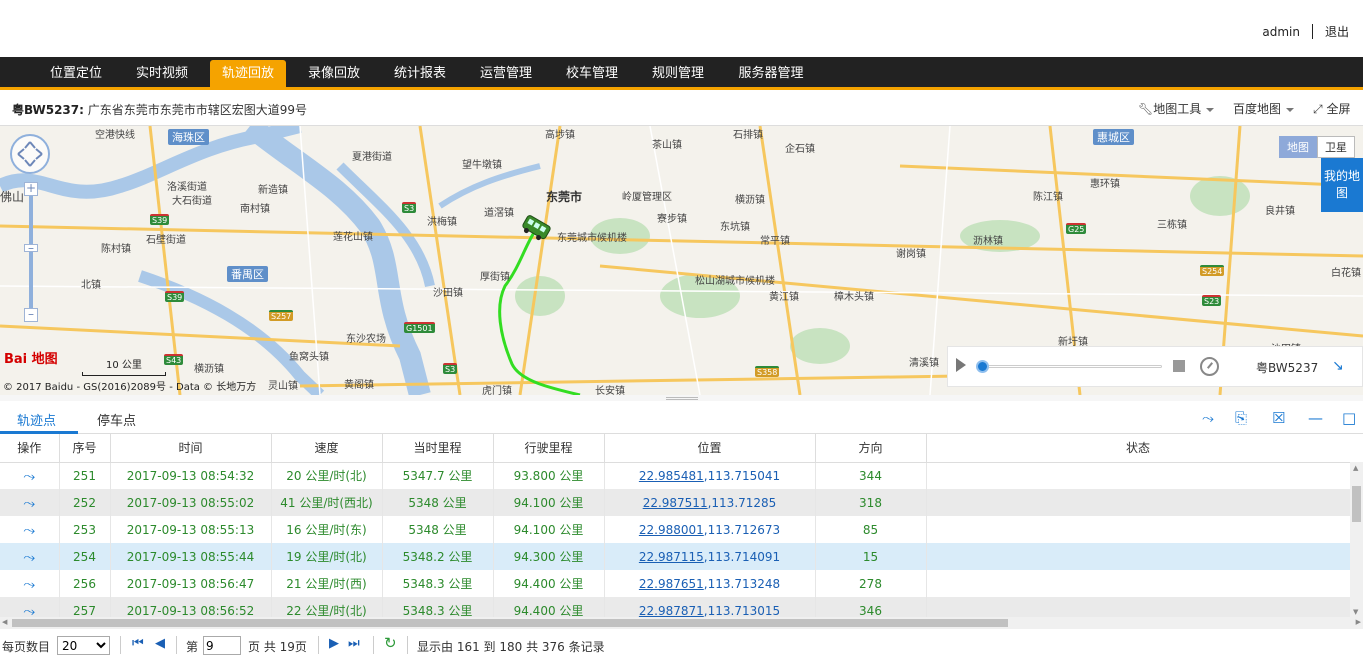  What do you see at coordinates (1338, 366) in the screenshot?
I see `collapse-icon: ↘` at bounding box center [1338, 366].